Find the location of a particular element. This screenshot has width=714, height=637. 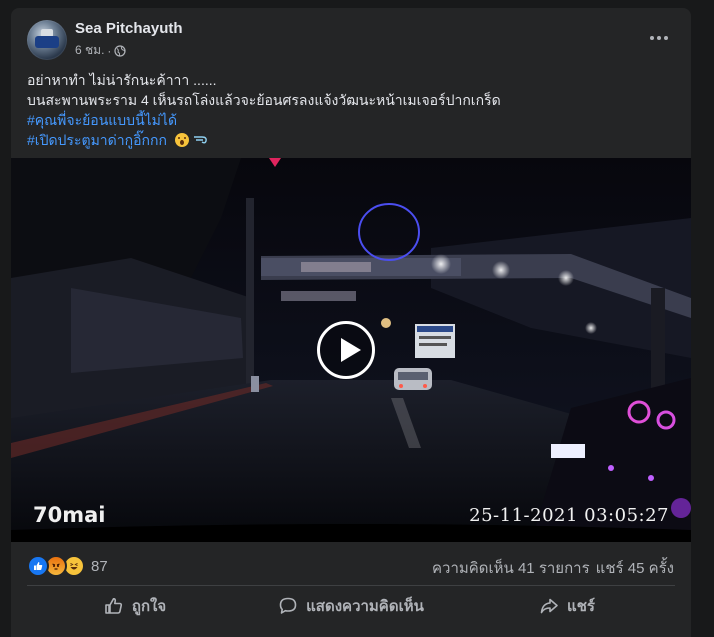

post-header: Sea Pitchayuth 6 ชม. · is located at coordinates (351, 38).